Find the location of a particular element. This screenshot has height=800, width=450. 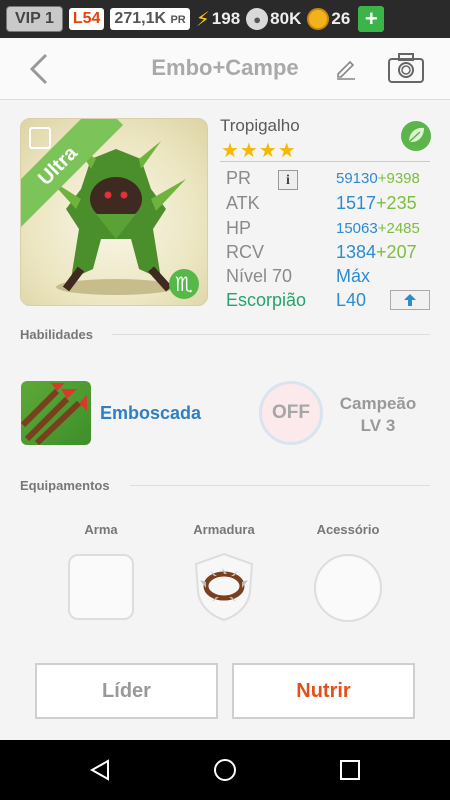

rcv-bonus: +207 is located at coordinates (396, 252).